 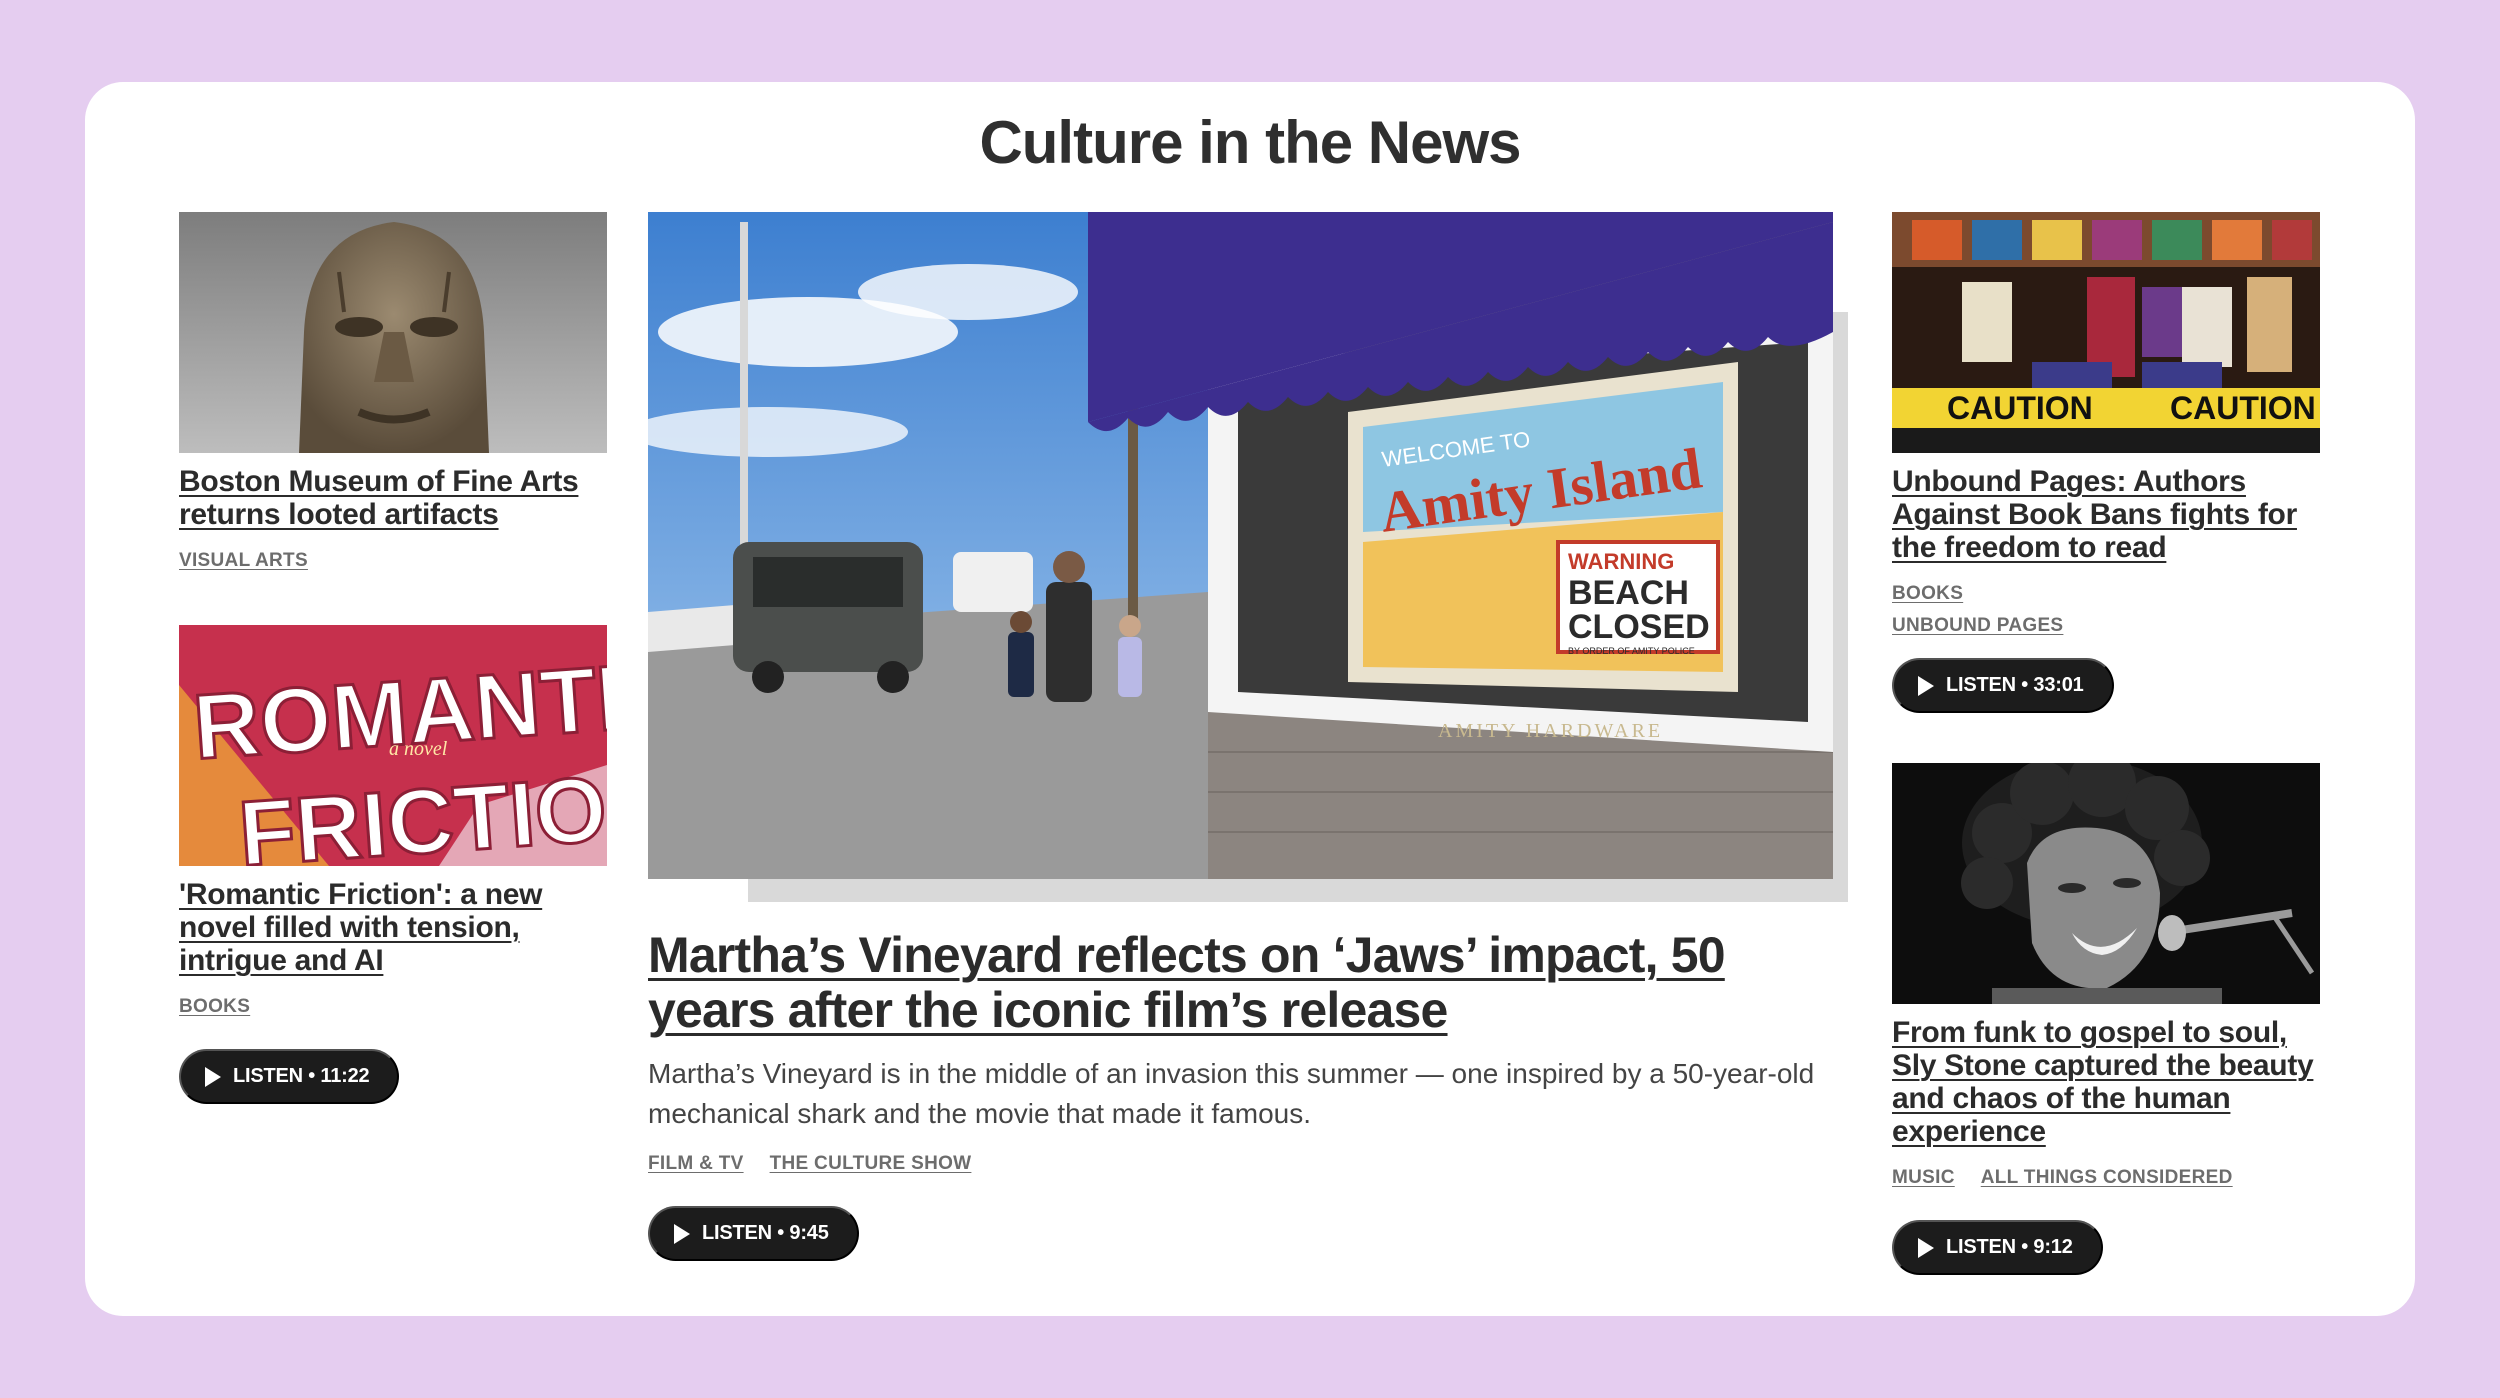 I want to click on bronze-head-thumbnail, so click(x=393, y=332).